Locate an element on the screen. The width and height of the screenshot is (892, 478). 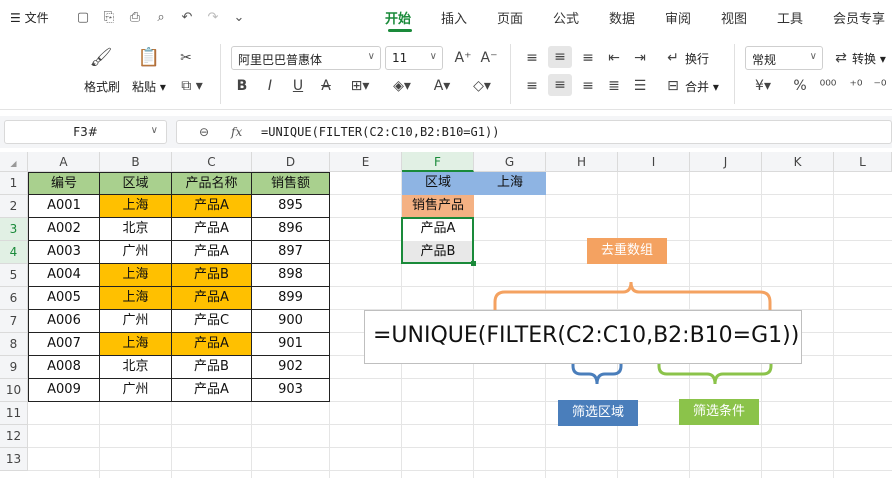
filter-cond-label: 筛选条件 is located at coordinates (719, 412).